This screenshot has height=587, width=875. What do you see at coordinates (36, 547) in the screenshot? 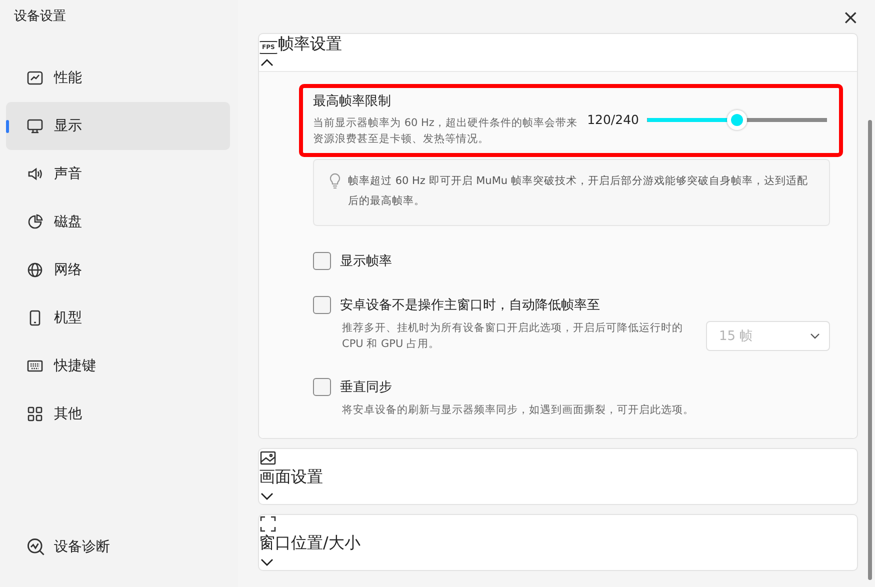
I see `magnifier-pulse-icon` at bounding box center [36, 547].